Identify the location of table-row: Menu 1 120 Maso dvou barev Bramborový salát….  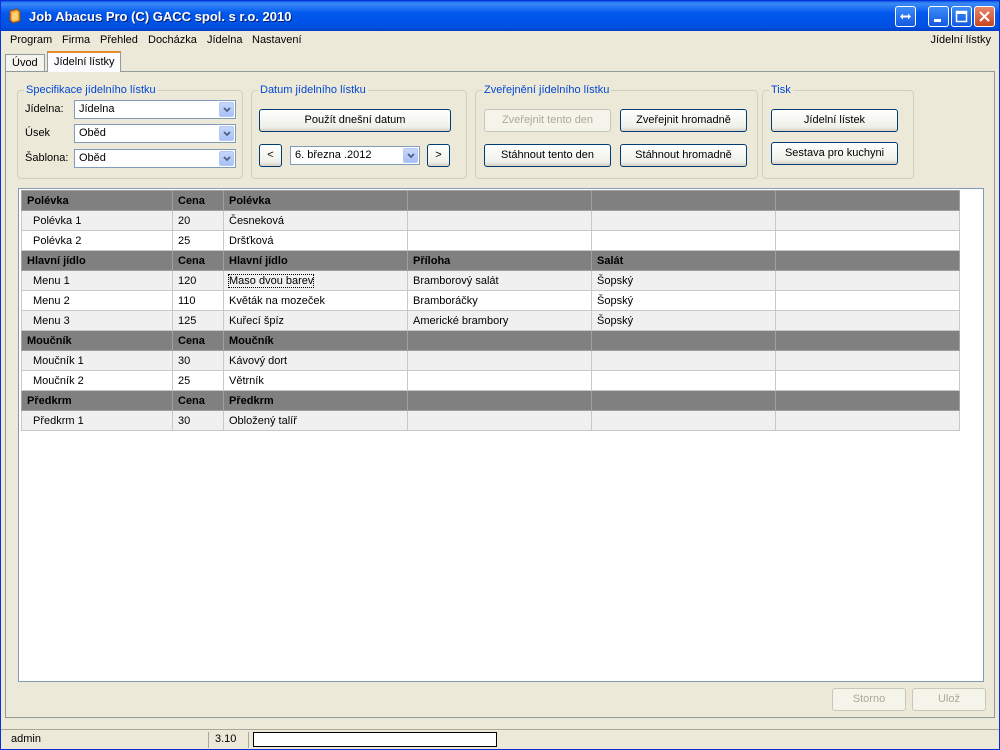
(490, 280).